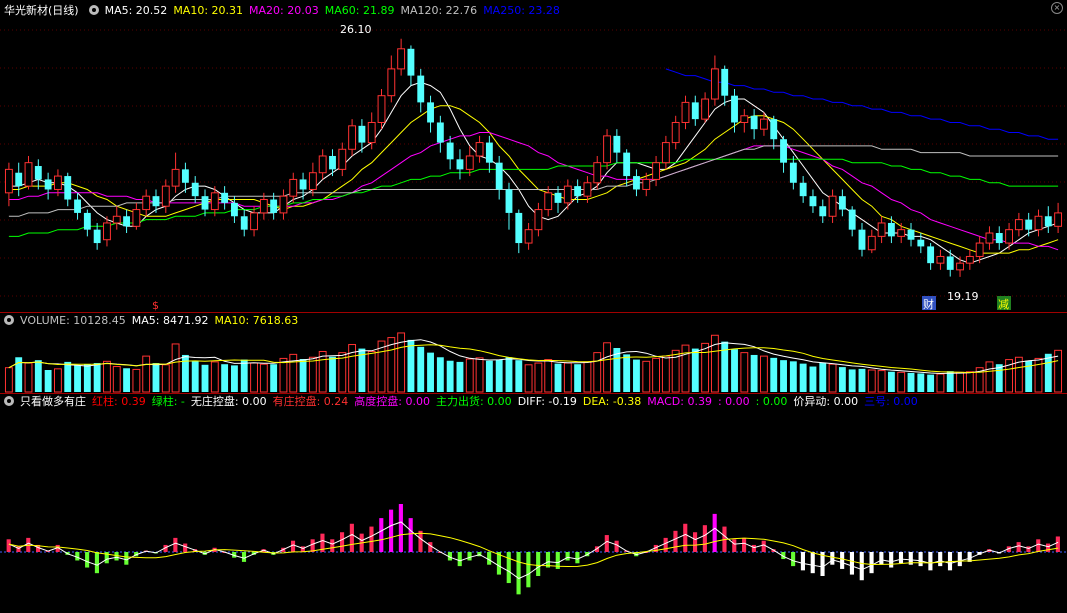  Describe the element at coordinates (356, 29) in the screenshot. I see `high-label: 26.10` at that location.